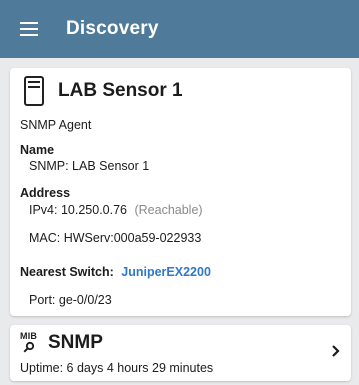 This screenshot has height=385, width=359. What do you see at coordinates (45, 193) in the screenshot?
I see `address-label: Address` at bounding box center [45, 193].